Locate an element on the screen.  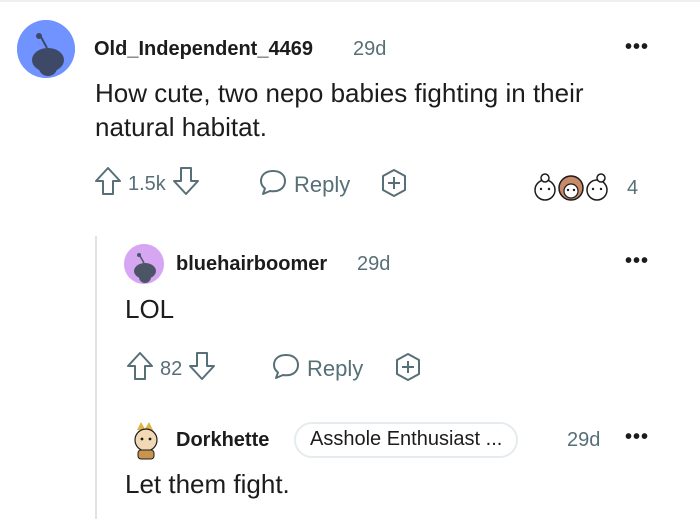
comment-body-line: natural habitat. is located at coordinates (181, 127).